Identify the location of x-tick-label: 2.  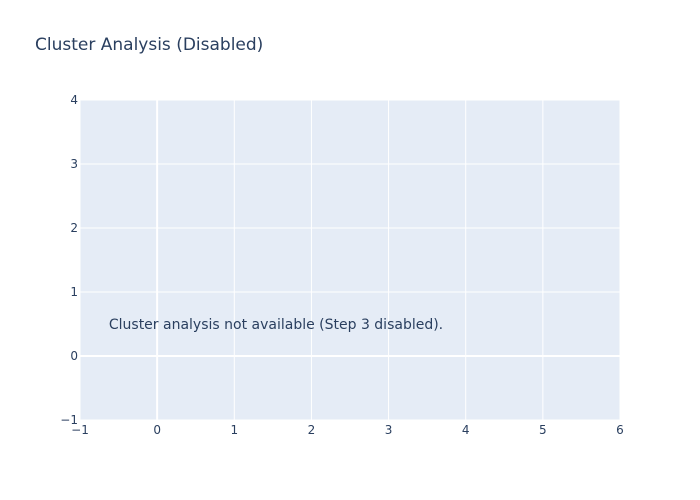
(312, 430).